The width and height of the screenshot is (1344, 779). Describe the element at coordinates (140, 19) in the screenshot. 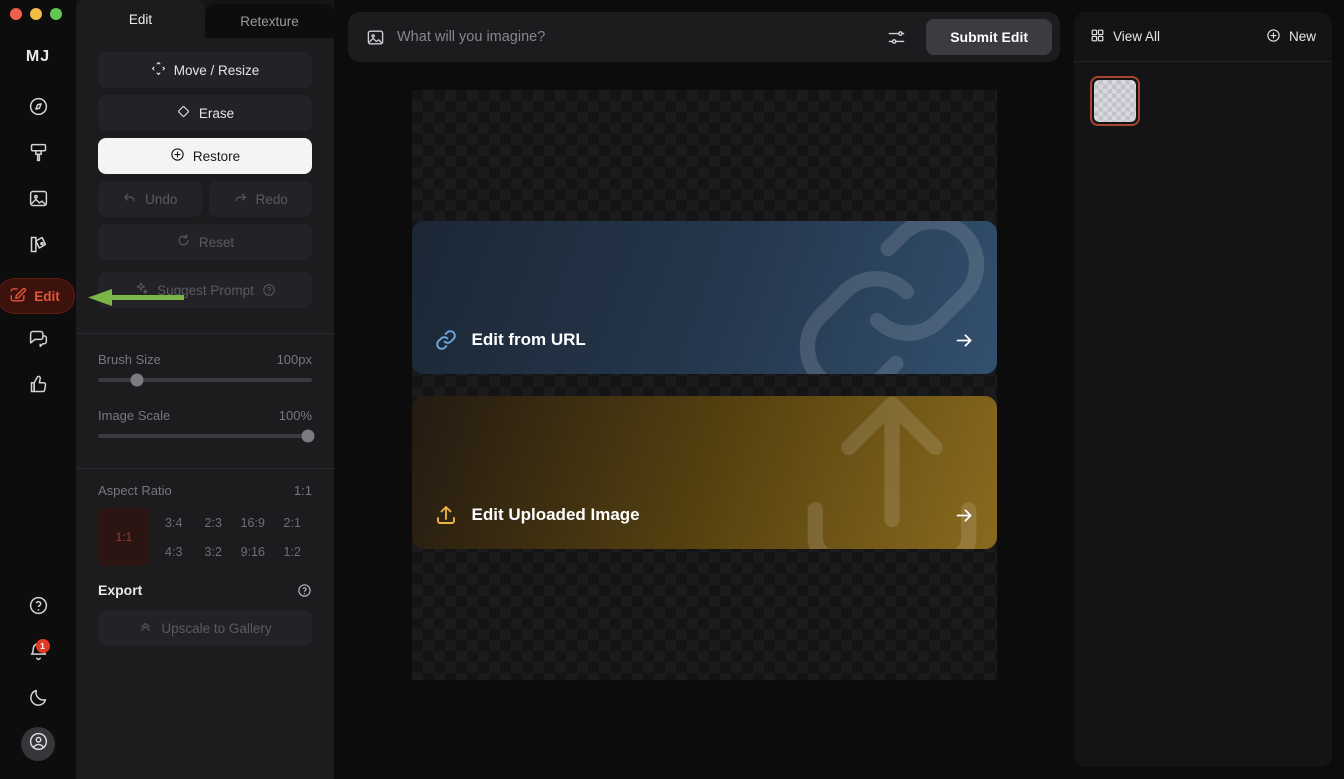

I see `tab-edit: Edit` at that location.